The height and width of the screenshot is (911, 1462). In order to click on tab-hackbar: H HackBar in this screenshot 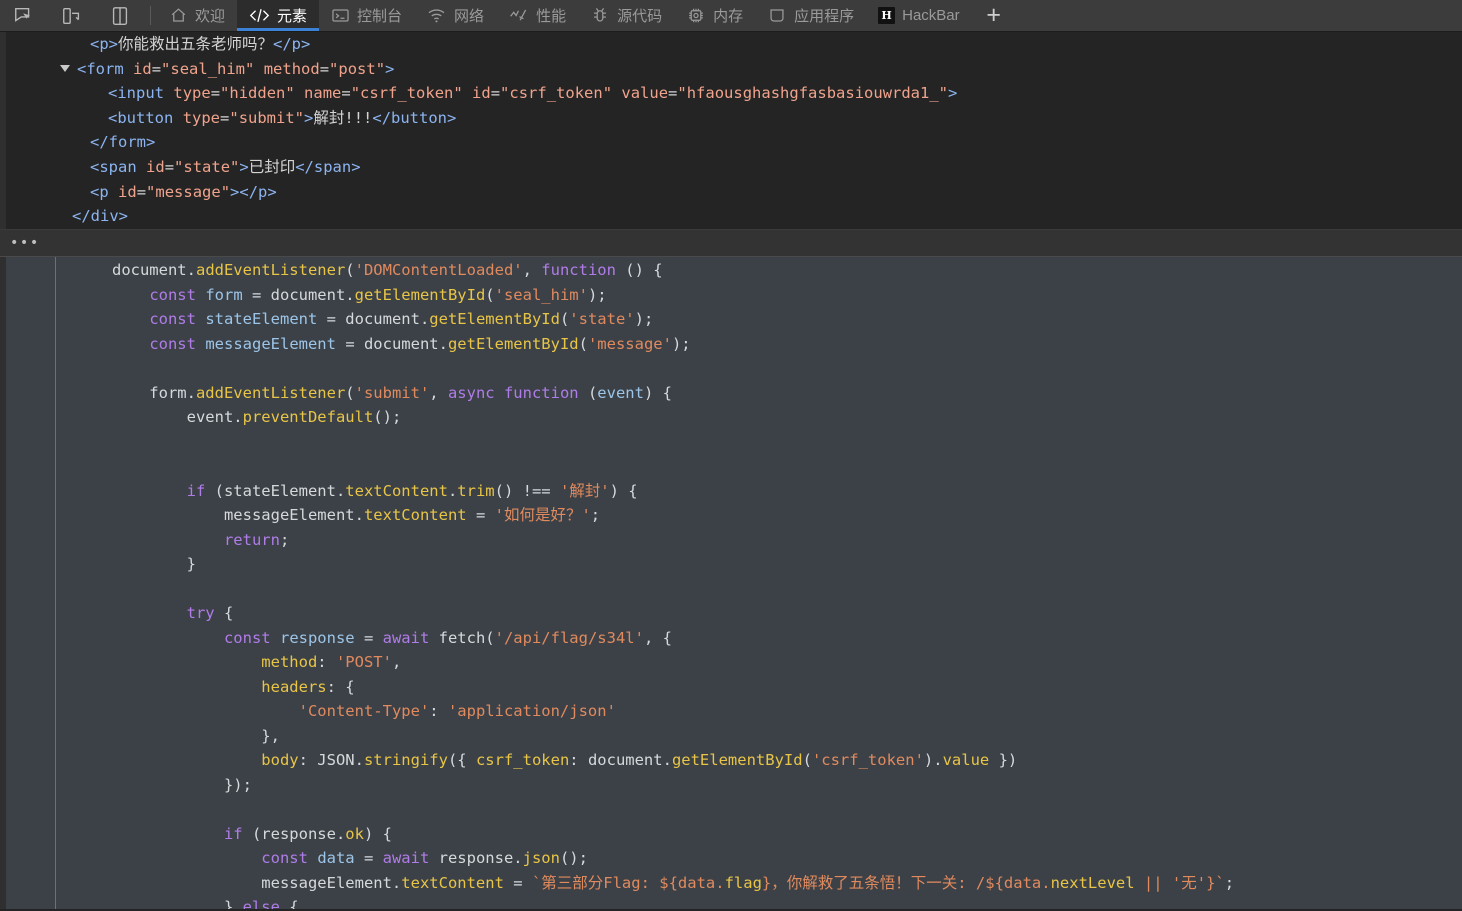, I will do `click(919, 15)`.